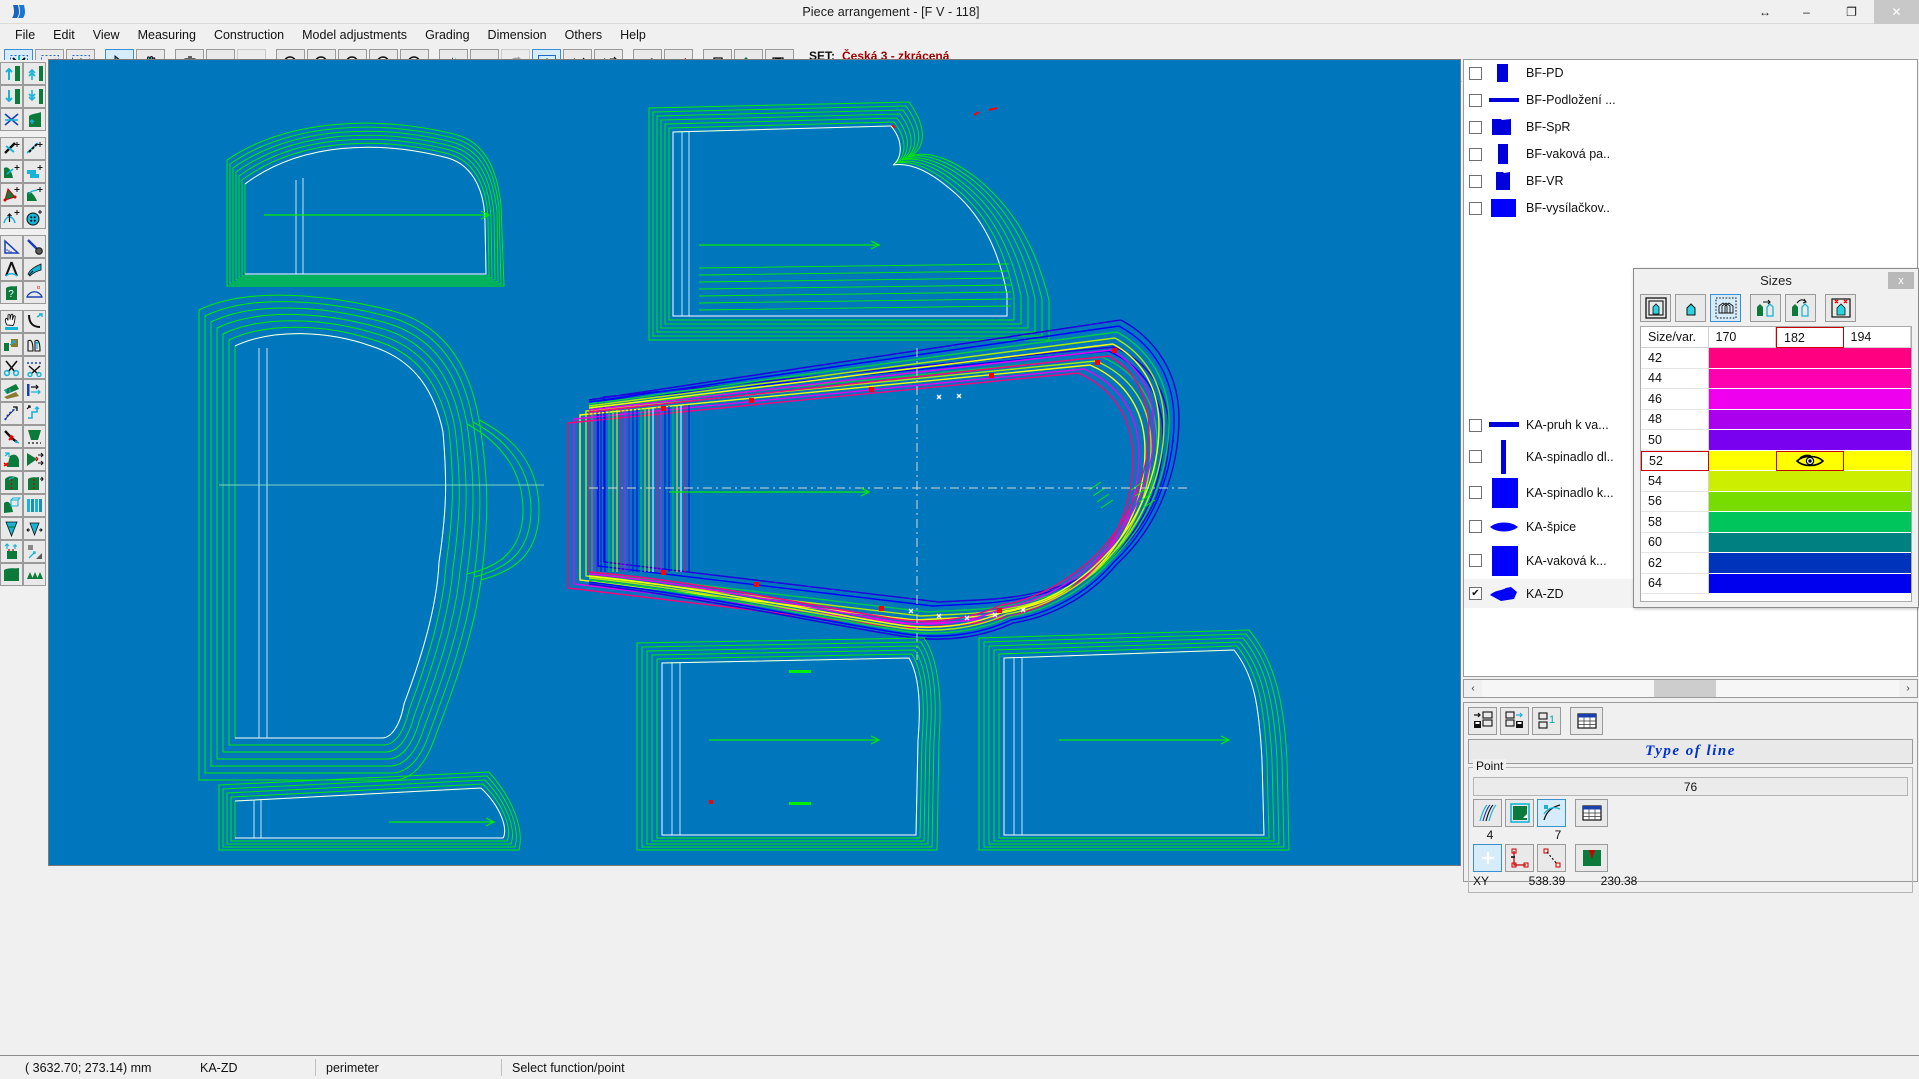  What do you see at coordinates (11, 217) in the screenshot?
I see `arc-up-add-icon` at bounding box center [11, 217].